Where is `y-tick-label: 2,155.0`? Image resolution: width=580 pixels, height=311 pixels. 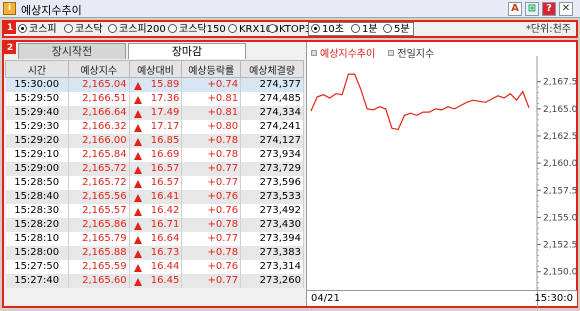
y-tick-label: 2,155.0 is located at coordinates (560, 218).